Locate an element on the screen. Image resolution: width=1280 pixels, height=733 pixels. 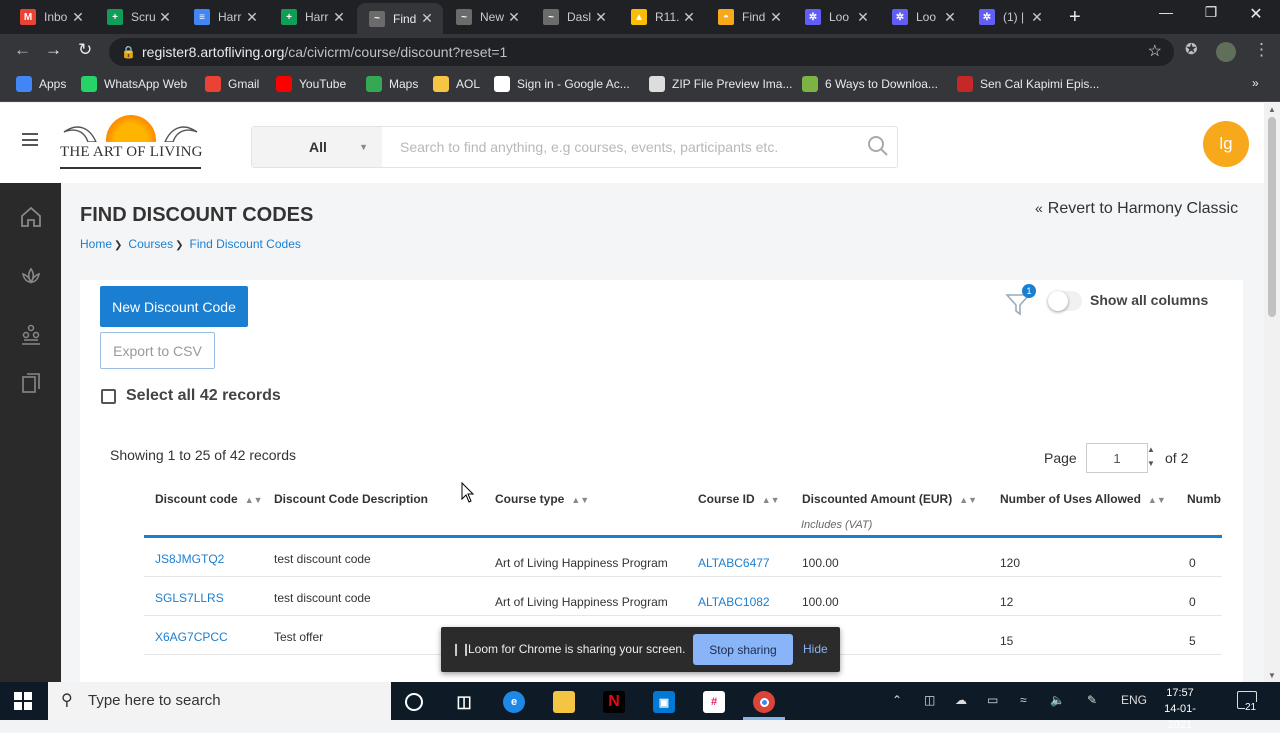
lock-icon: 🔒 is located at coordinates (128, 52).